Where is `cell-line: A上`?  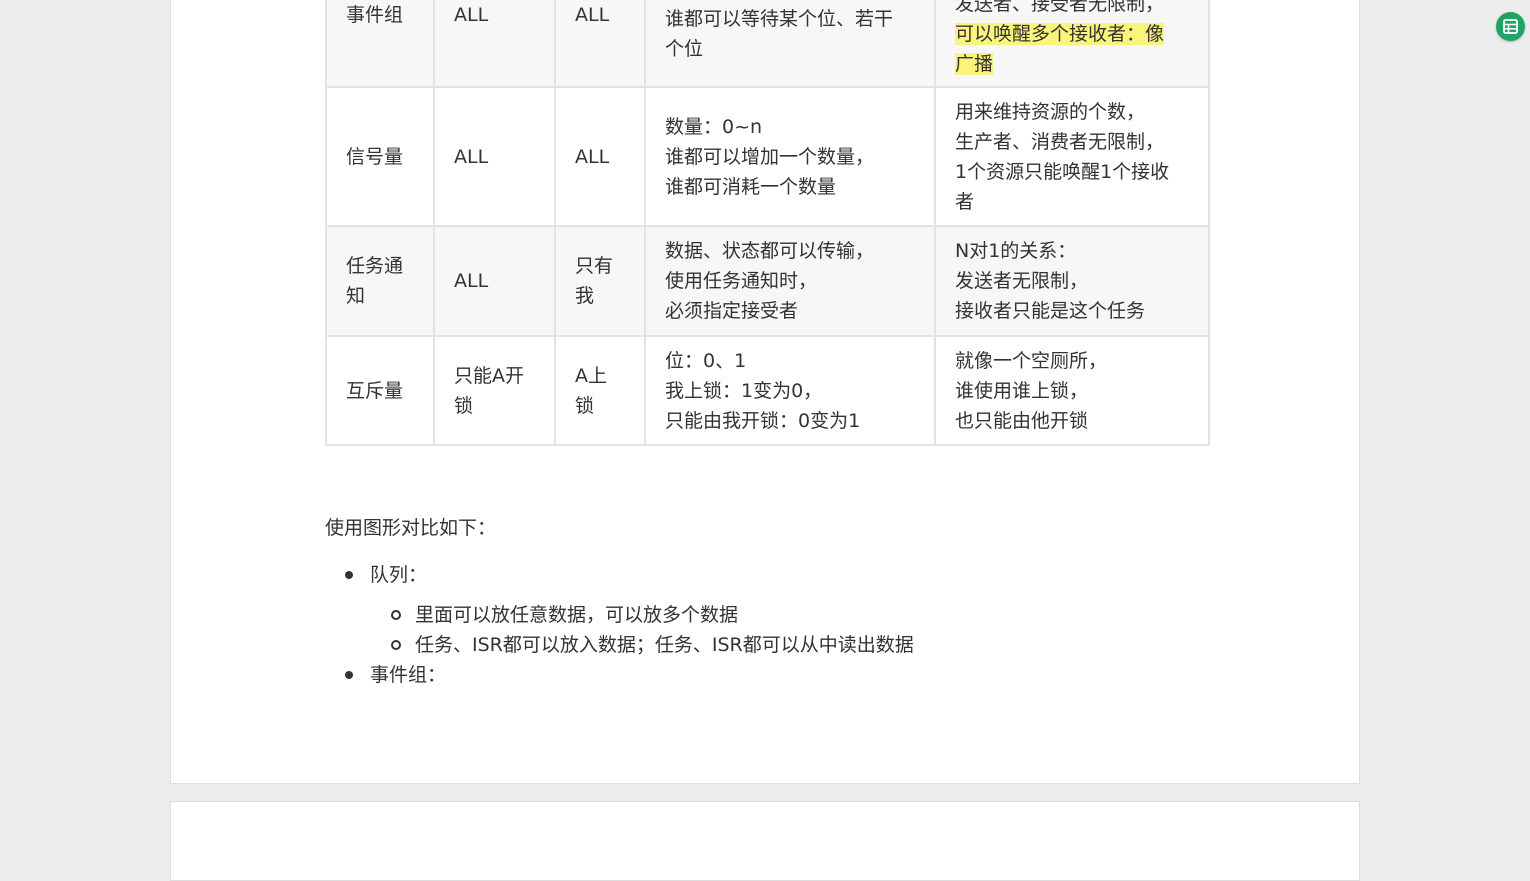
cell-line: A上 is located at coordinates (591, 375).